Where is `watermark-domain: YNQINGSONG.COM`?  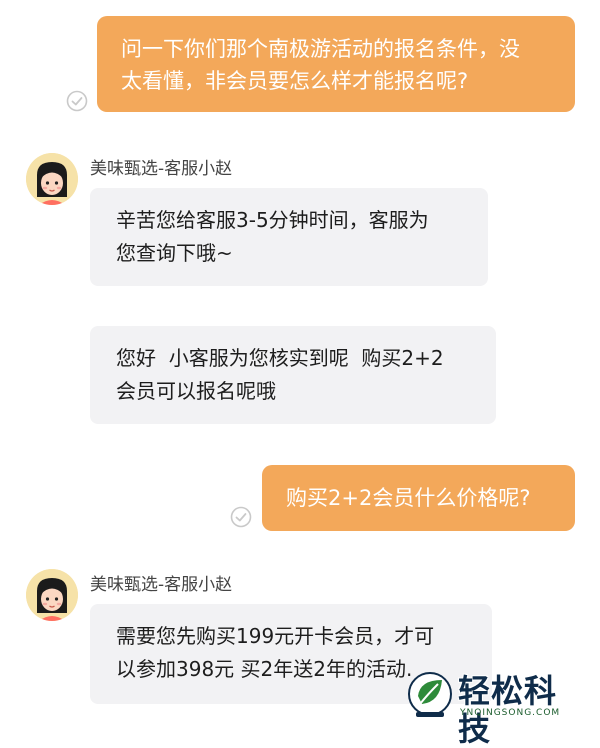
watermark-domain: YNQINGSONG.COM is located at coordinates (510, 713).